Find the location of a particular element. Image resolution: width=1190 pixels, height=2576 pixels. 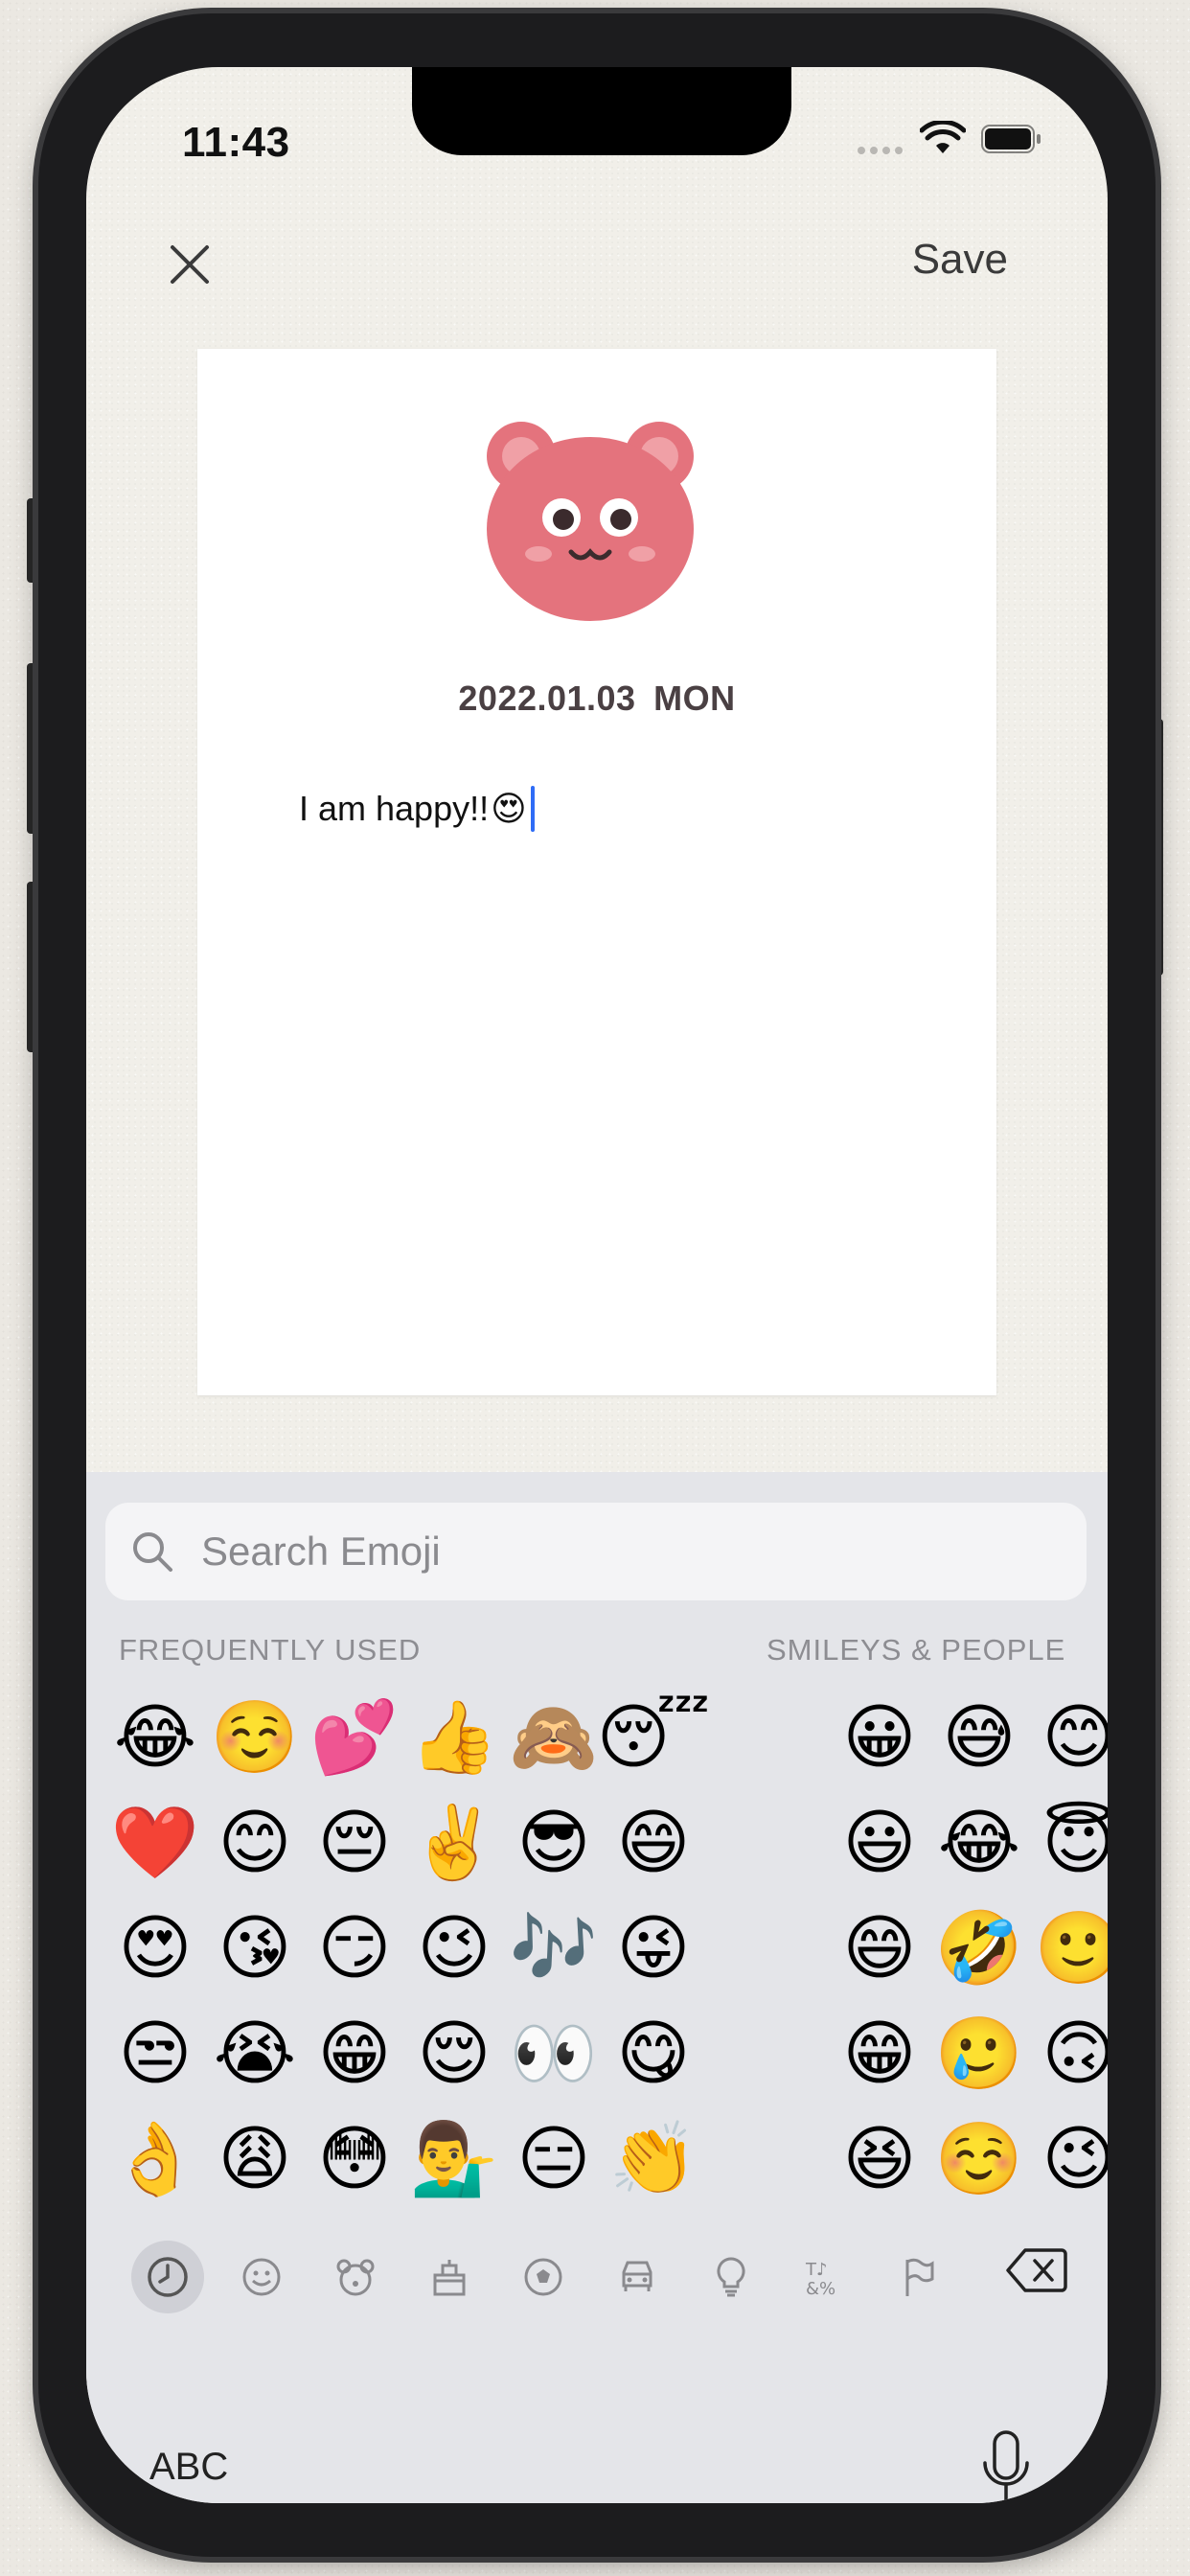

emoji-key: 🎶 is located at coordinates (554, 1948).